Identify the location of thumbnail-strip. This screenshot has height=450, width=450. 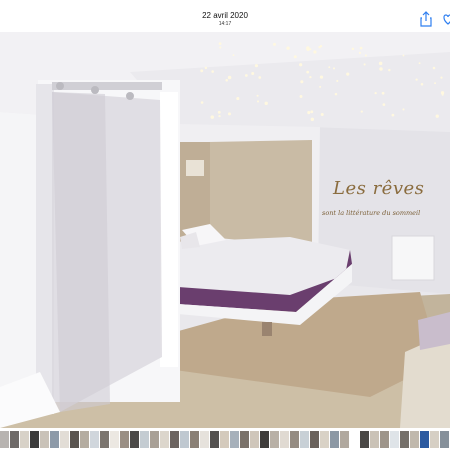
(225, 439).